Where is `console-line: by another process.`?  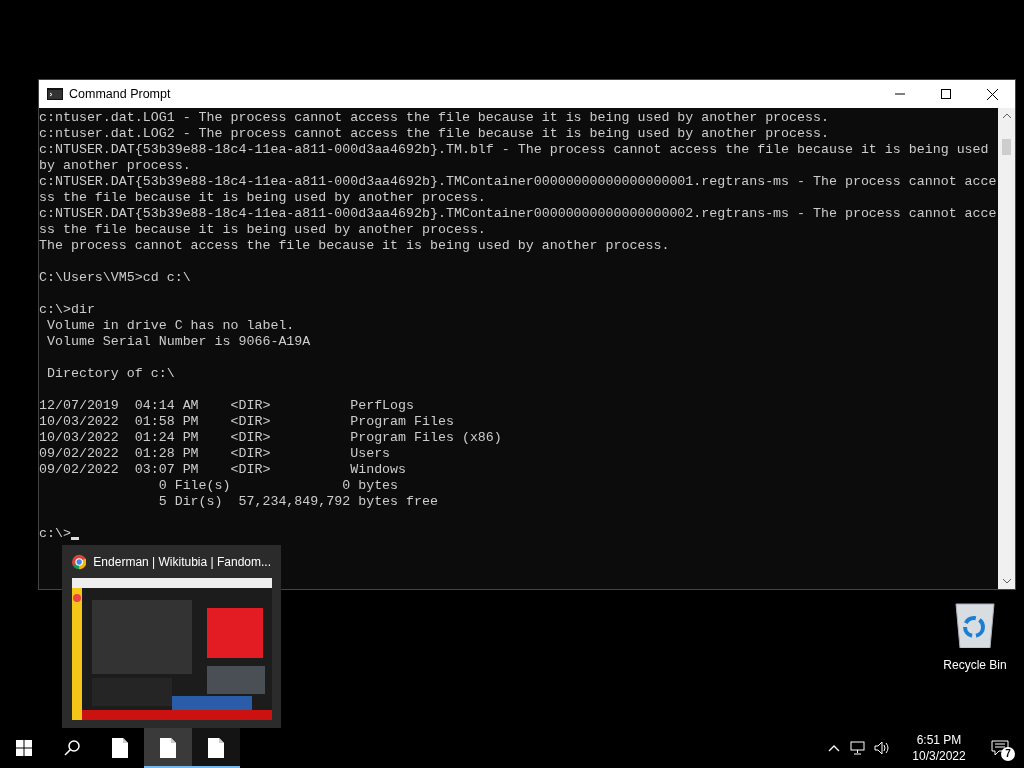 console-line: by another process. is located at coordinates (115, 166).